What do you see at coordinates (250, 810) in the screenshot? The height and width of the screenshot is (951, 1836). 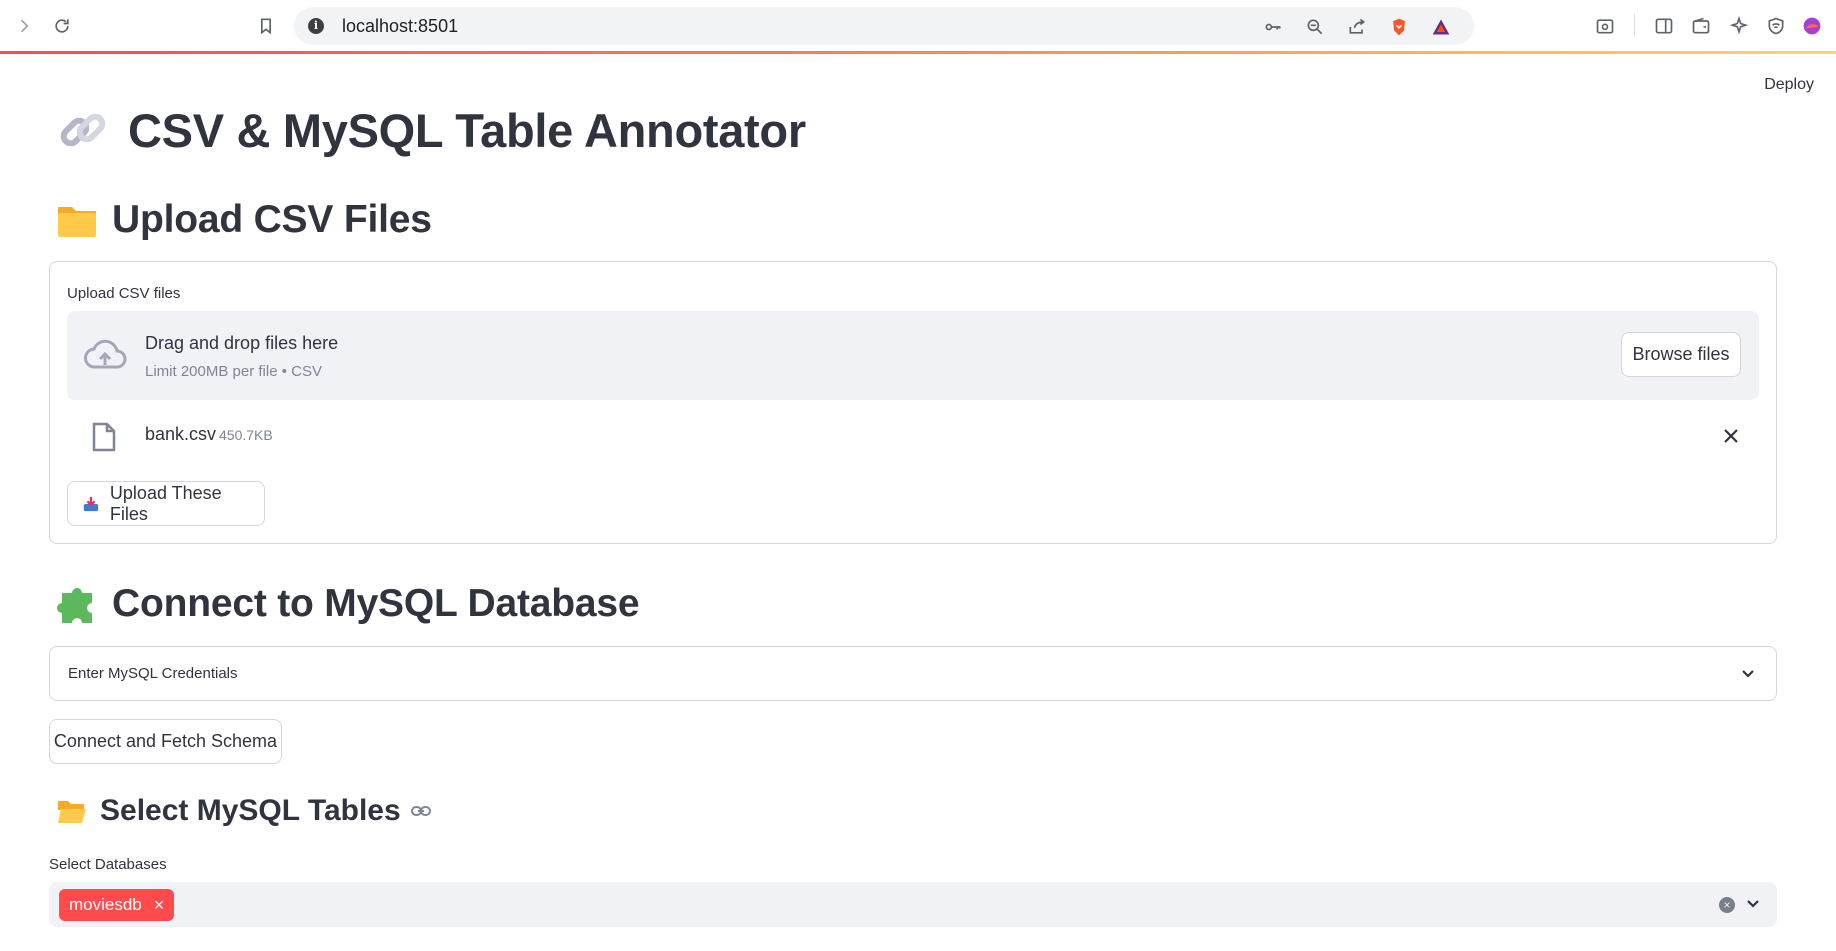 I see `tables-heading-text: Select MySQL Tables` at bounding box center [250, 810].